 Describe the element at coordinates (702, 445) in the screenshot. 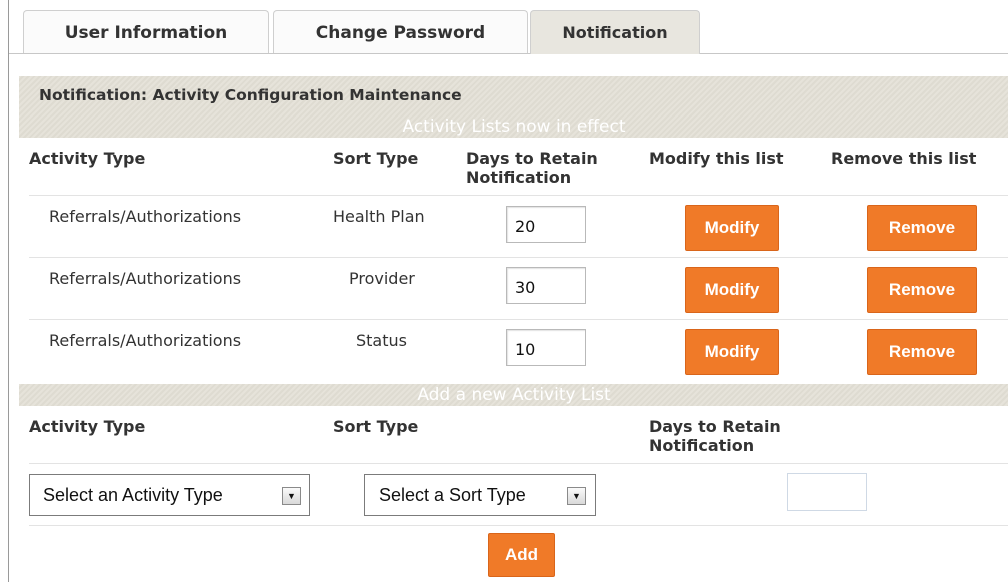

I see `new-header-days-line2: Notification` at that location.